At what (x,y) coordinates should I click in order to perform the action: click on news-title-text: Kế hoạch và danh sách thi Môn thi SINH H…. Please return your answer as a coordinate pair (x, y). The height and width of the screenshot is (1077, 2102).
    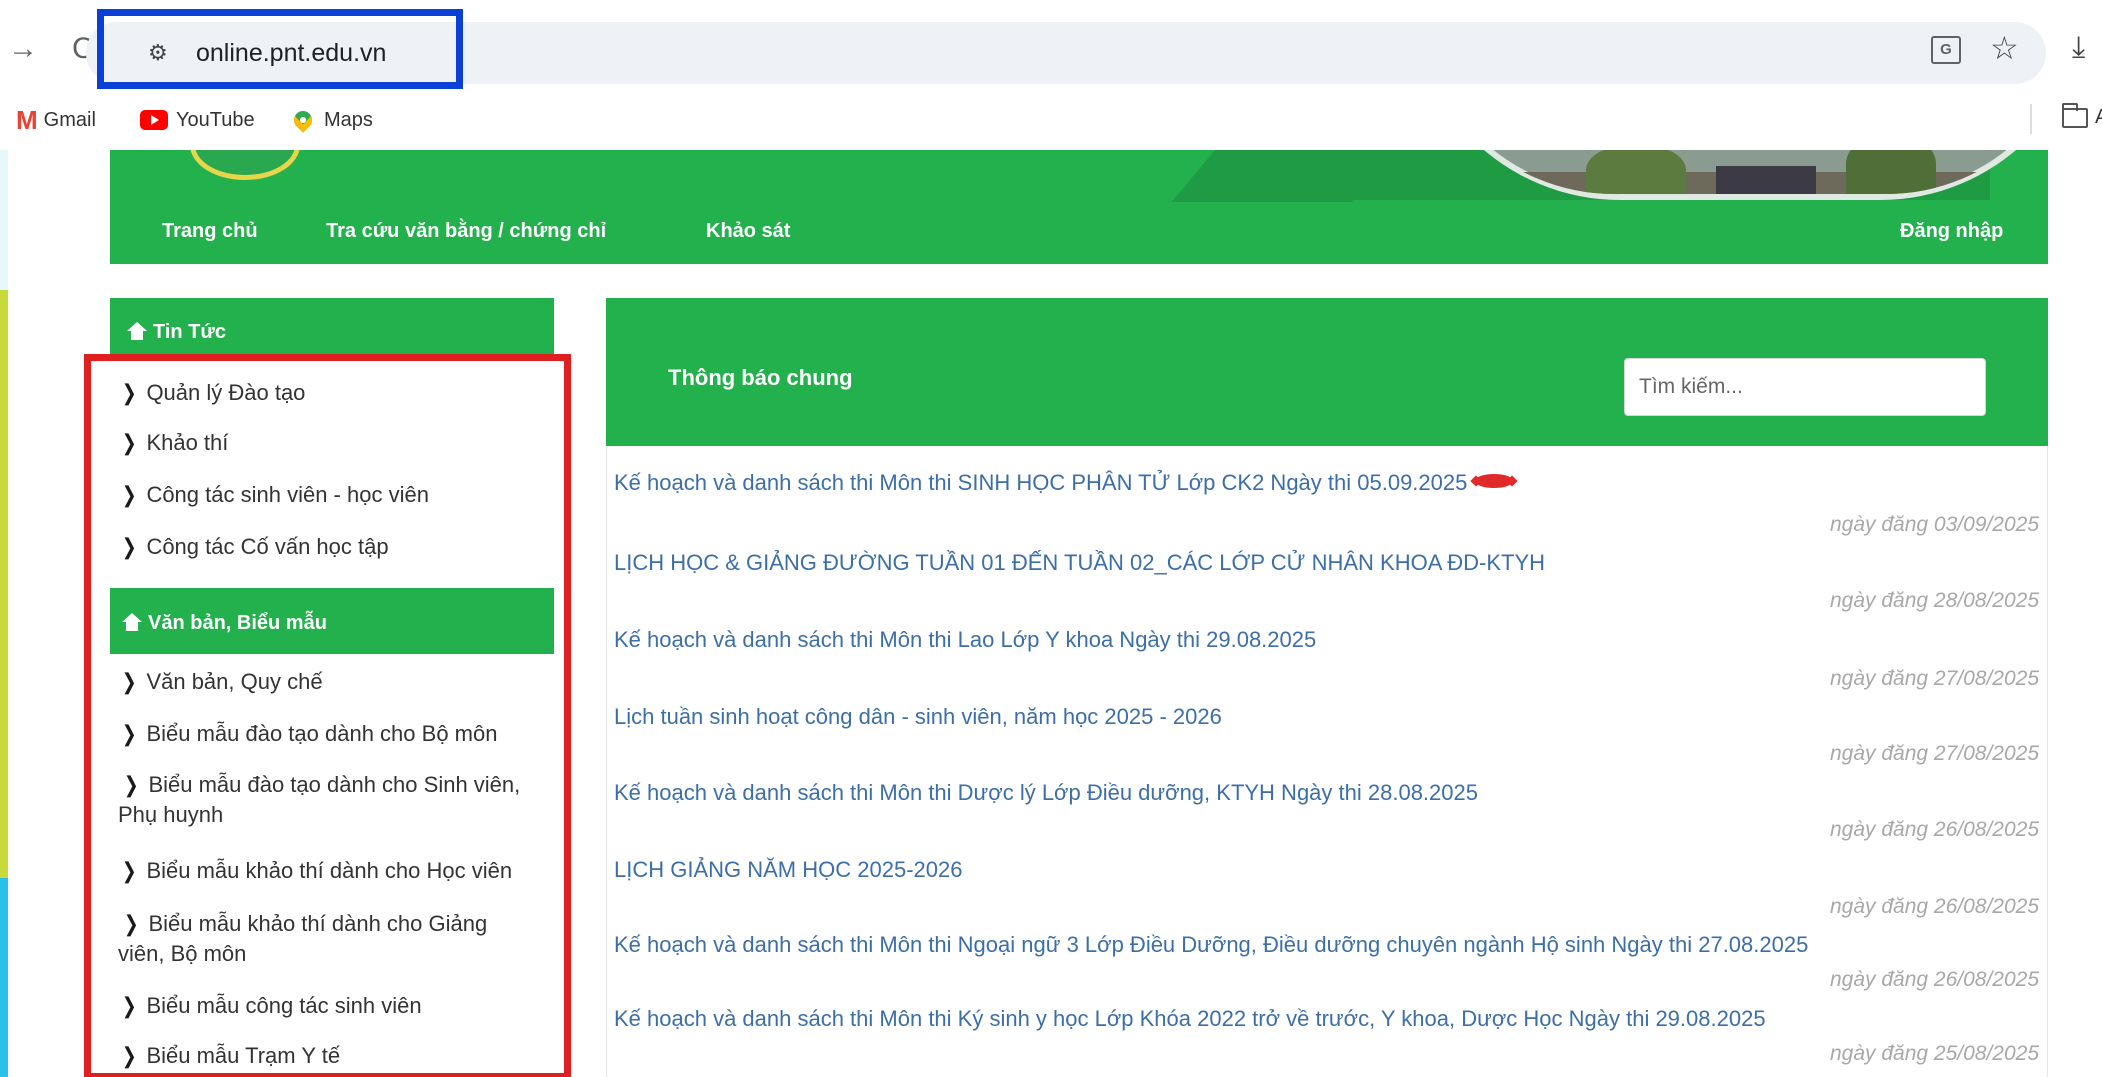
    Looking at the image, I should click on (1041, 482).